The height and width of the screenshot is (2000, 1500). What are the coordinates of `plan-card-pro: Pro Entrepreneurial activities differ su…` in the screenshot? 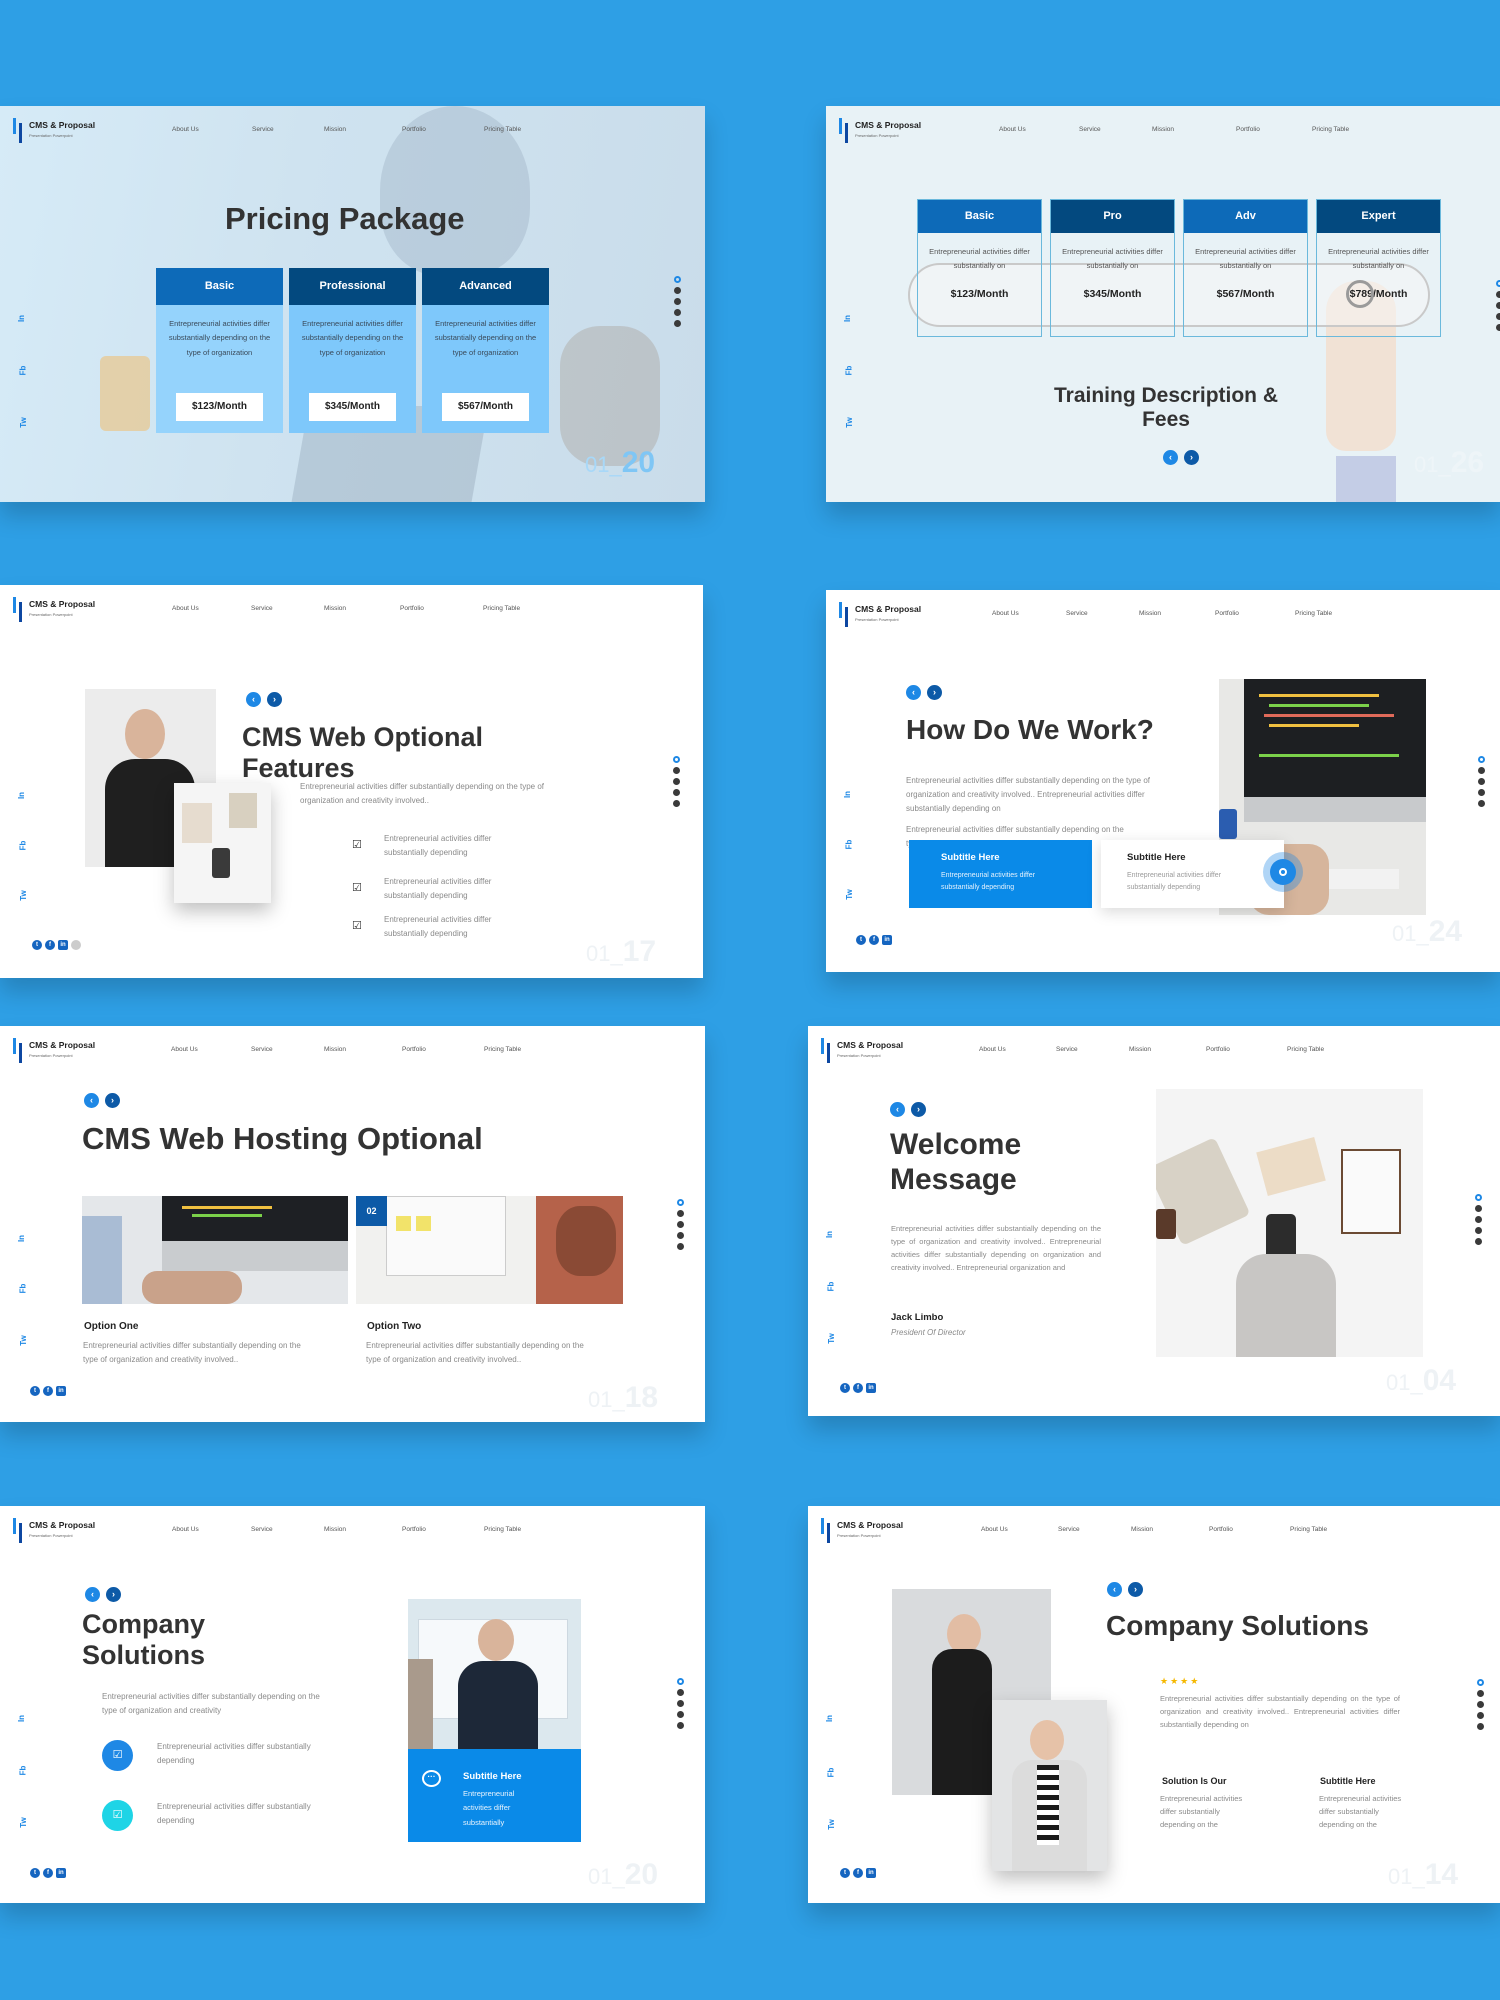 It's located at (1112, 268).